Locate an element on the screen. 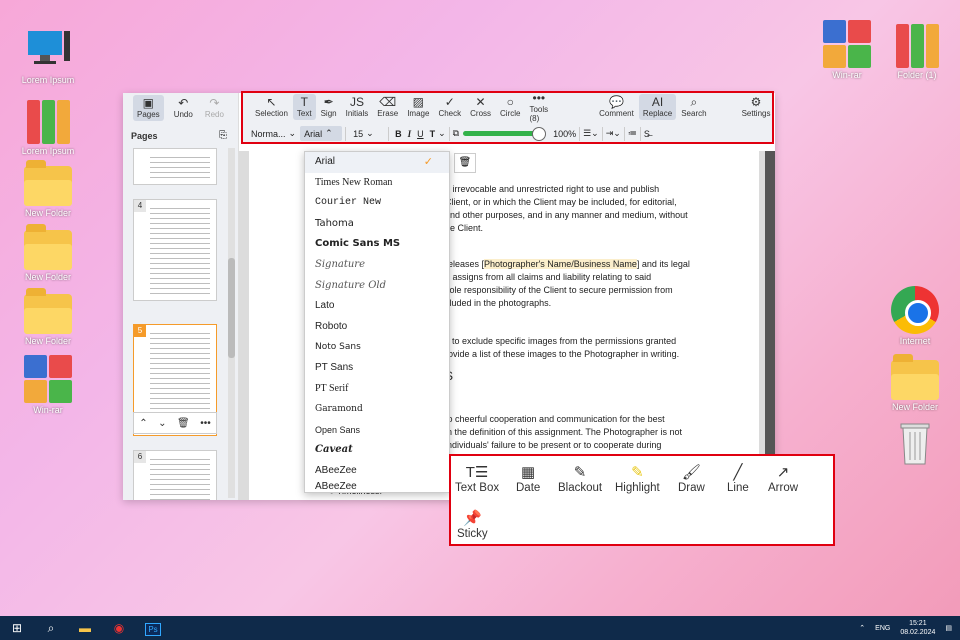 The height and width of the screenshot is (640, 960). draw-tool: 🖌 Draw is located at coordinates (691, 479).